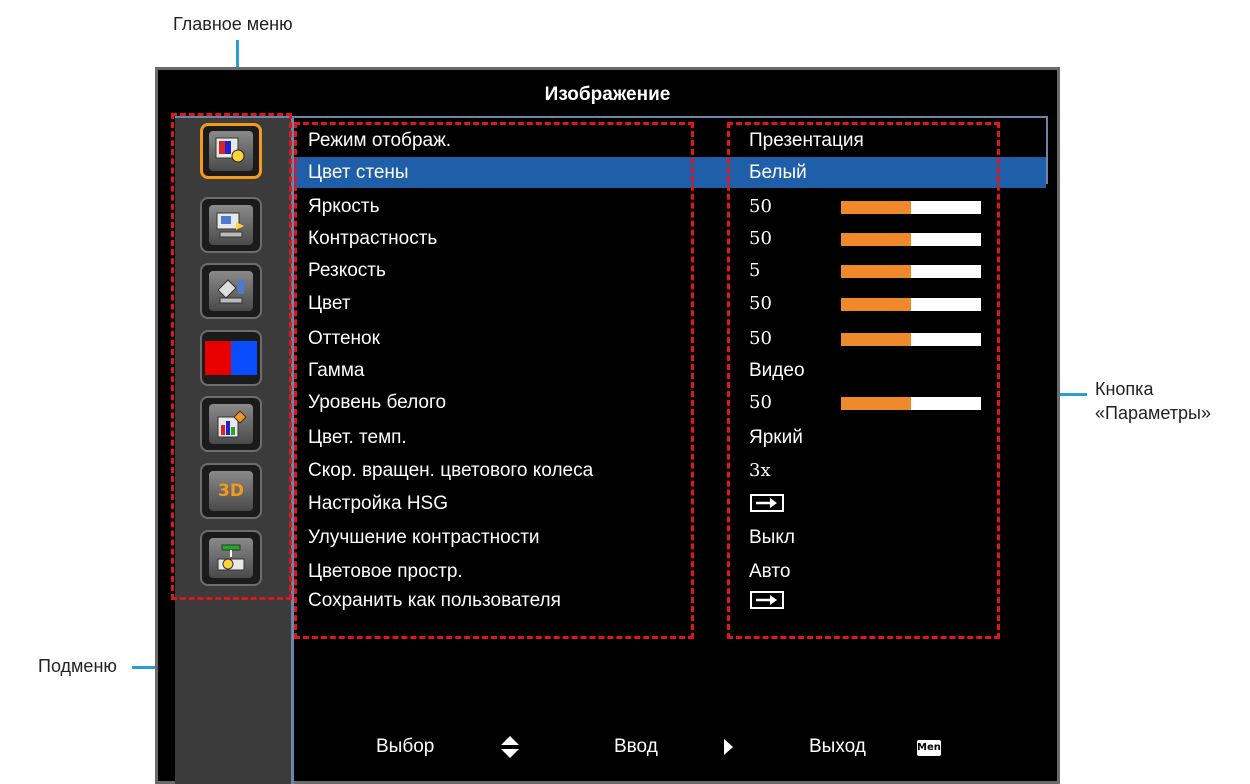 The image size is (1250, 784). Describe the element at coordinates (77, 666) in the screenshot. I see `submenu-callout: Подменю` at that location.